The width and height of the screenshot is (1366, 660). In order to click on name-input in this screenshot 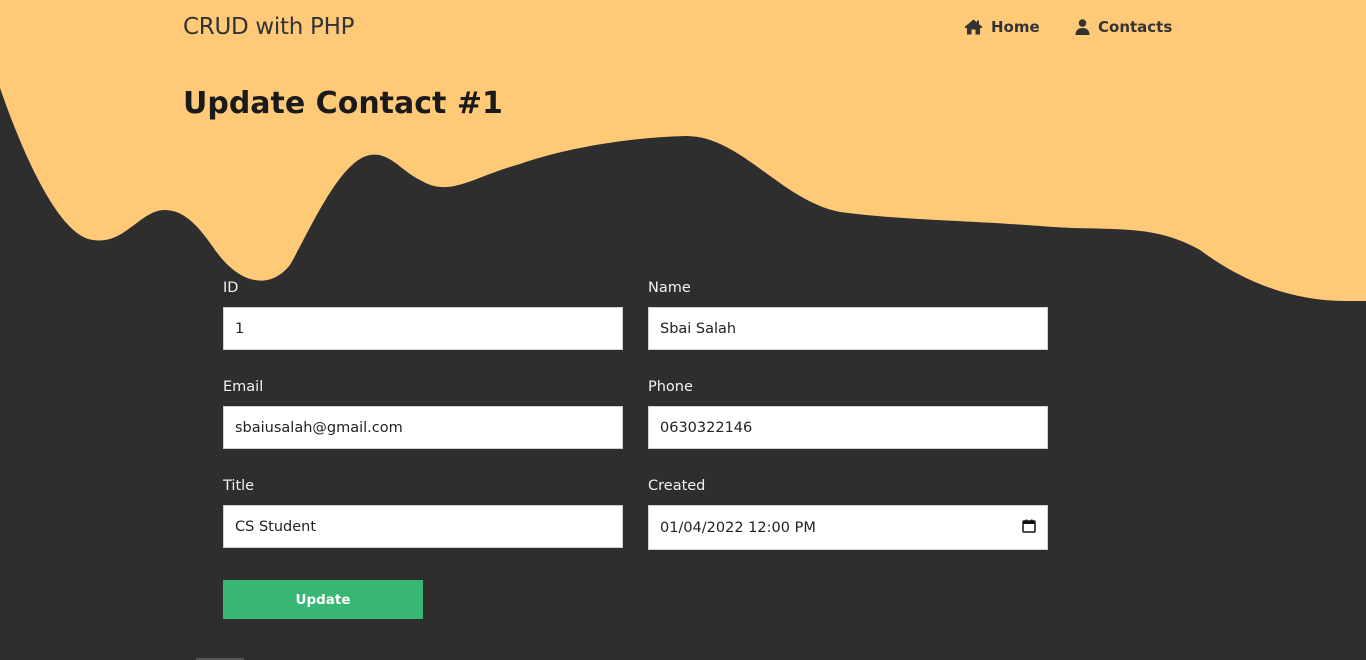, I will do `click(848, 328)`.